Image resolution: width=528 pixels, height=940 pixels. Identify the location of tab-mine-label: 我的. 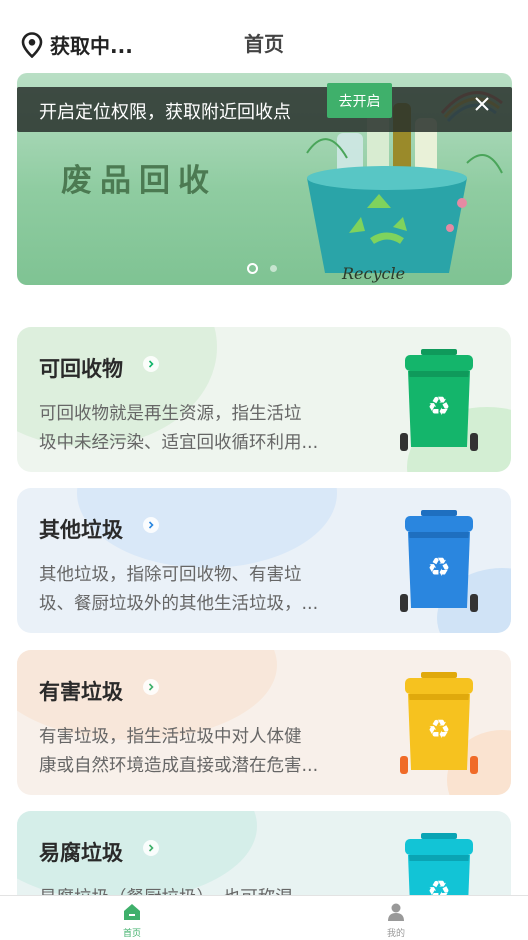
(395, 934).